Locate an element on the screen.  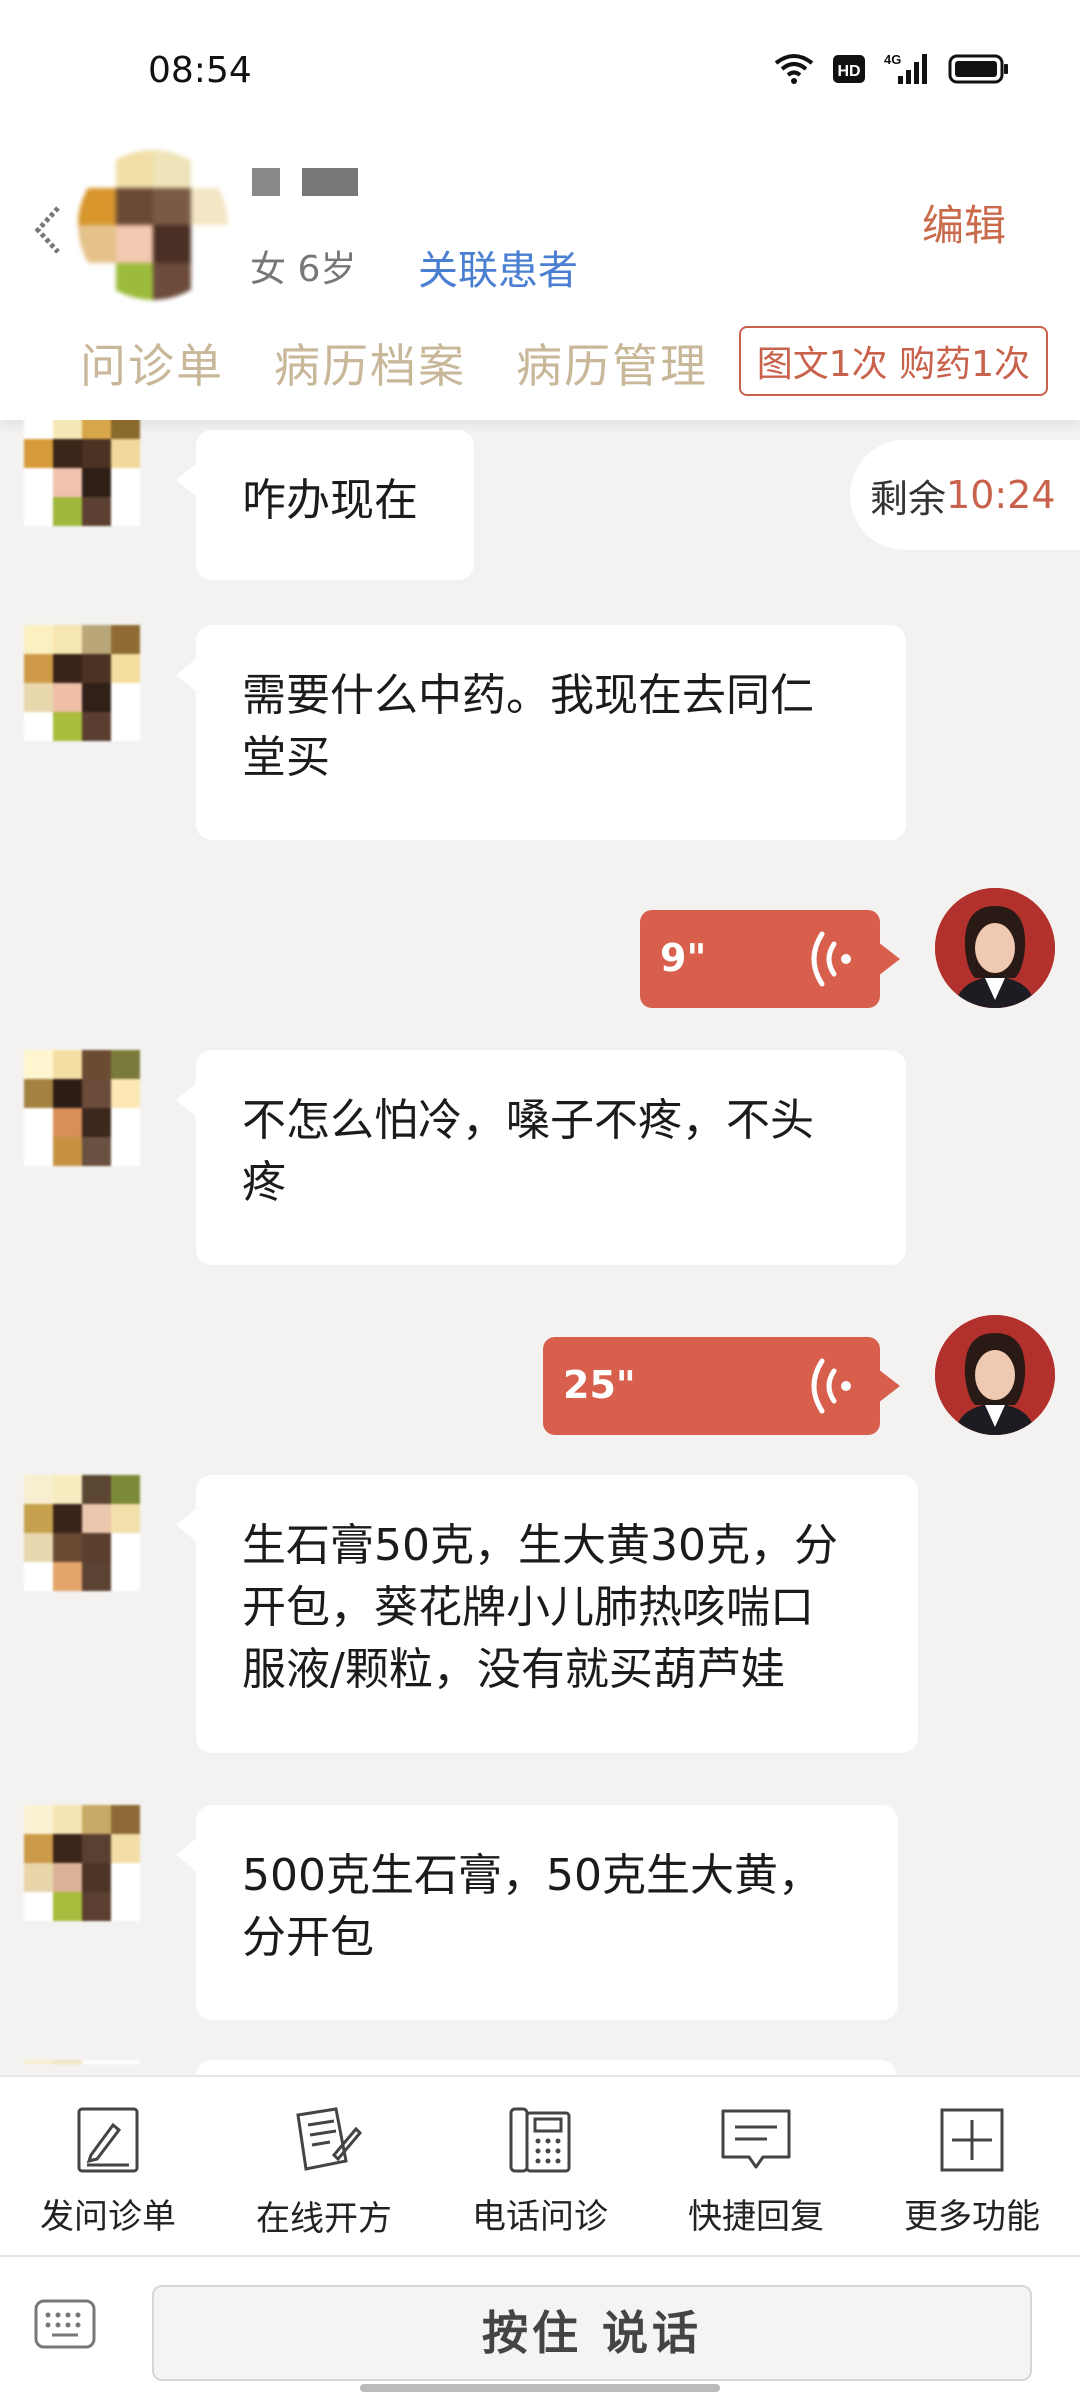
tool-label: 更多功能 is located at coordinates (972, 2217).